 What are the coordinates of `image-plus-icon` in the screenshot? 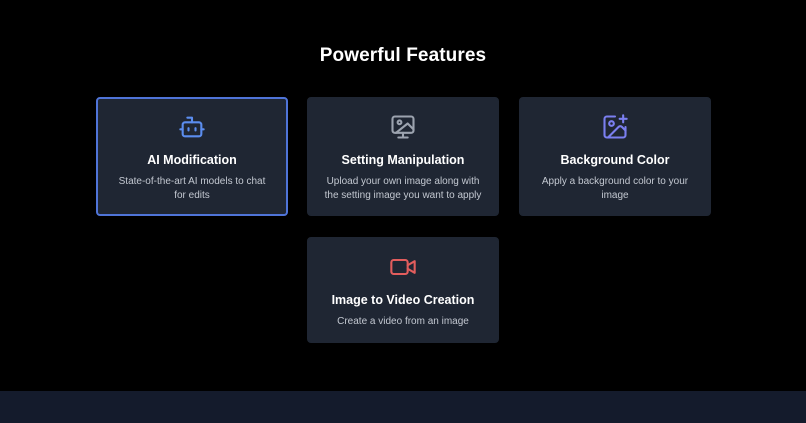 It's located at (615, 127).